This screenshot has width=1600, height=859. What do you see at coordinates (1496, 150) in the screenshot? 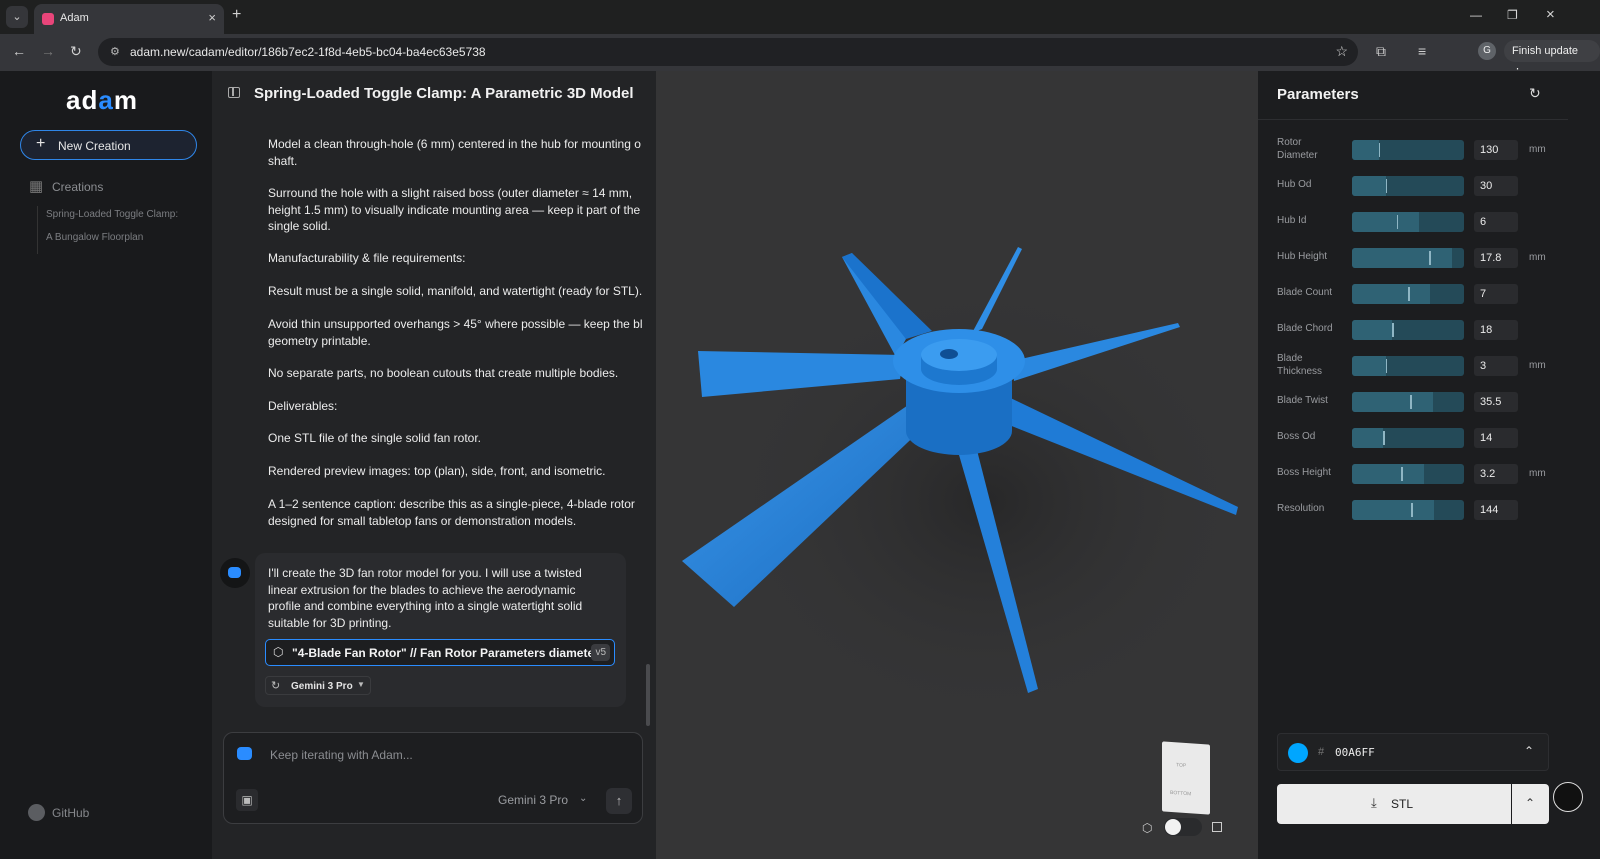
I see `parameter-value-input: 130` at bounding box center [1496, 150].